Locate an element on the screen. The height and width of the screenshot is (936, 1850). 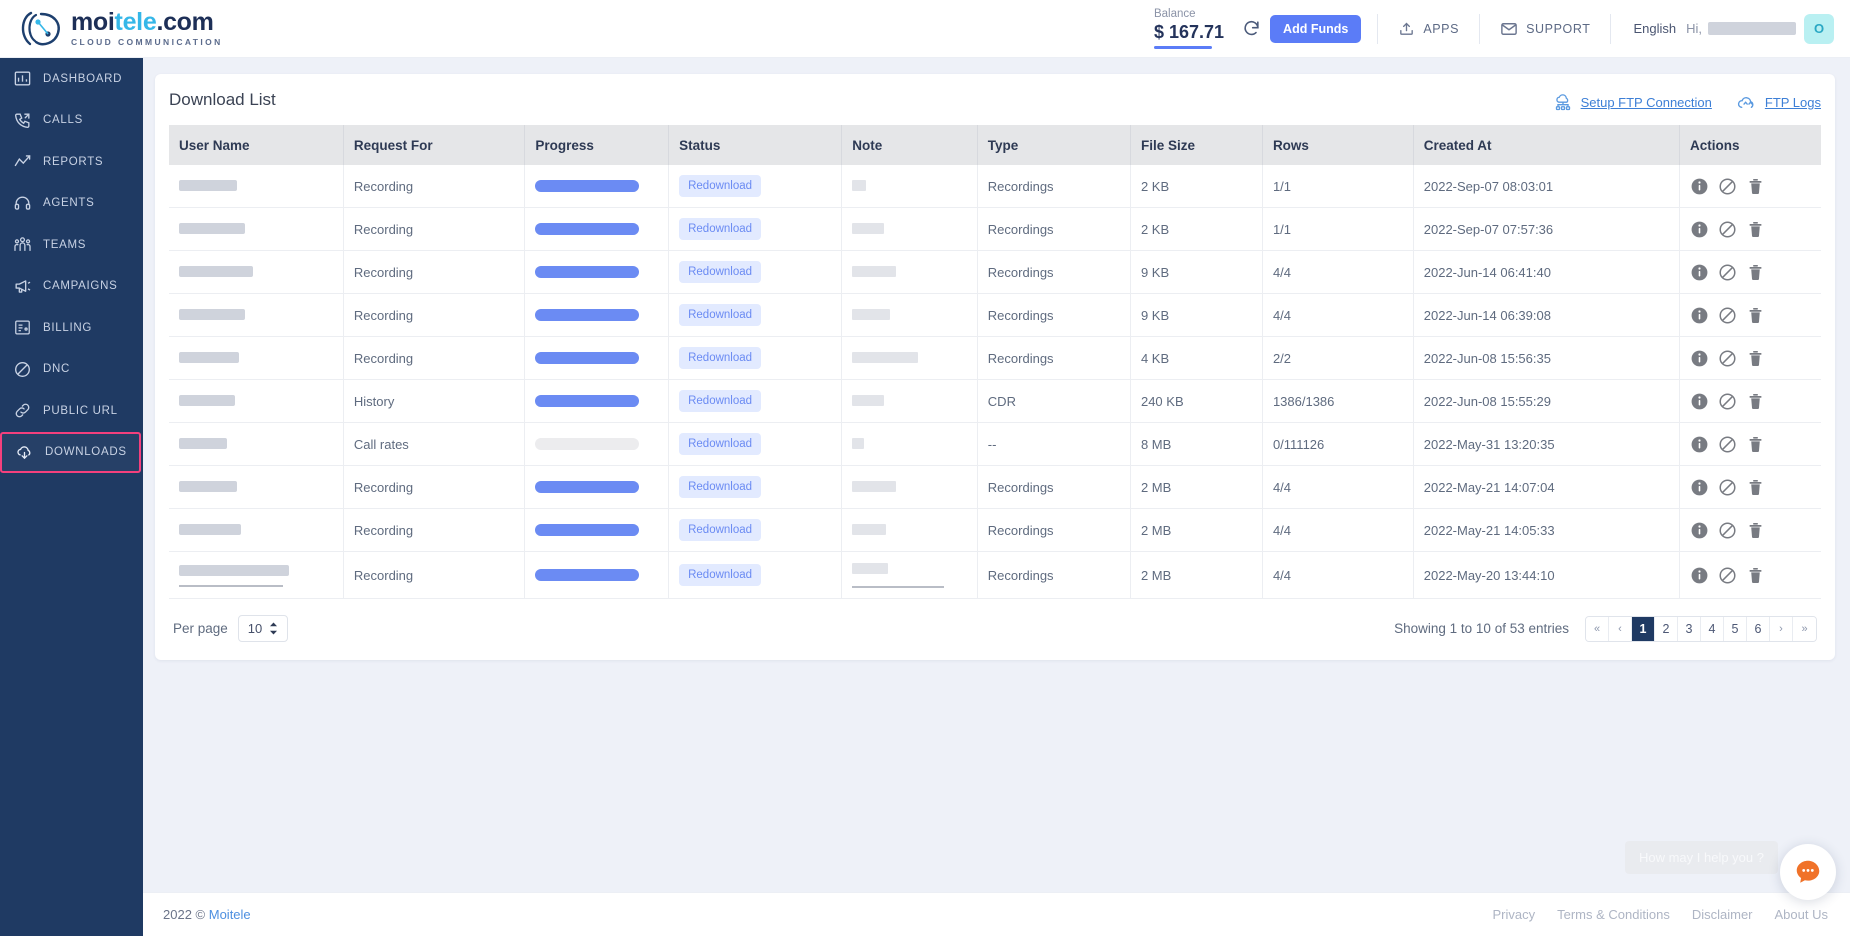
column-header-type: Type is located at coordinates (1054, 145).